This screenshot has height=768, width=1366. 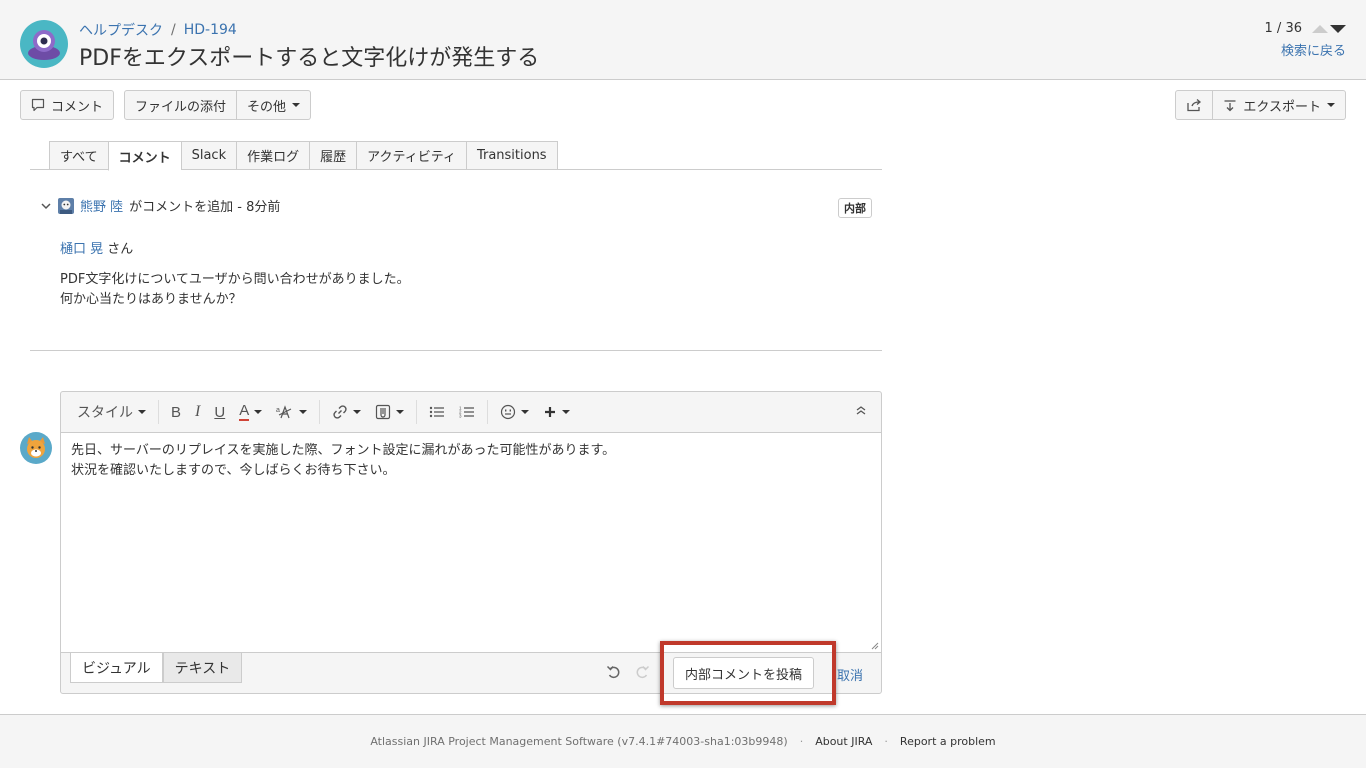 I want to click on tab-text: テキスト, so click(x=202, y=668).